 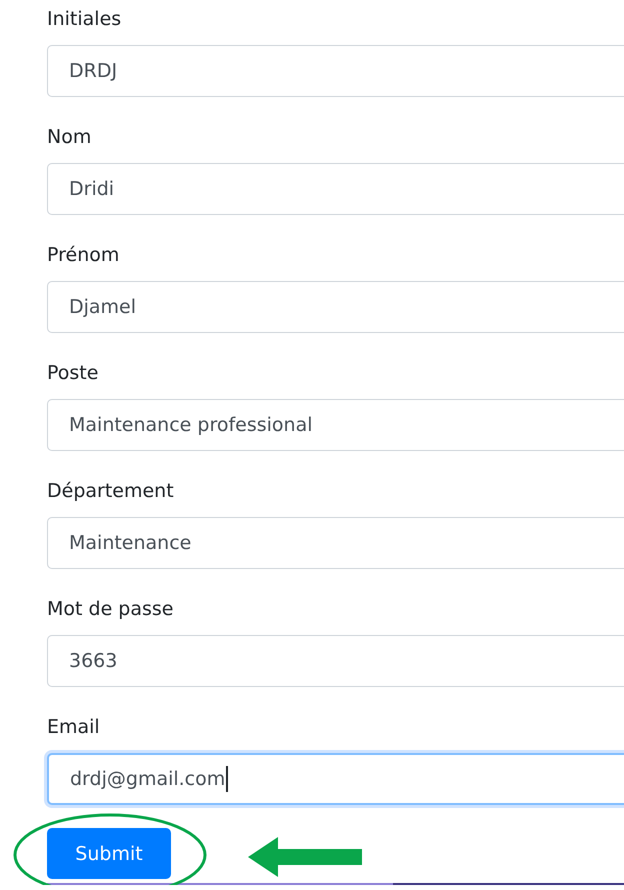 I want to click on input-field: Maintenance professional, so click(x=335, y=425).